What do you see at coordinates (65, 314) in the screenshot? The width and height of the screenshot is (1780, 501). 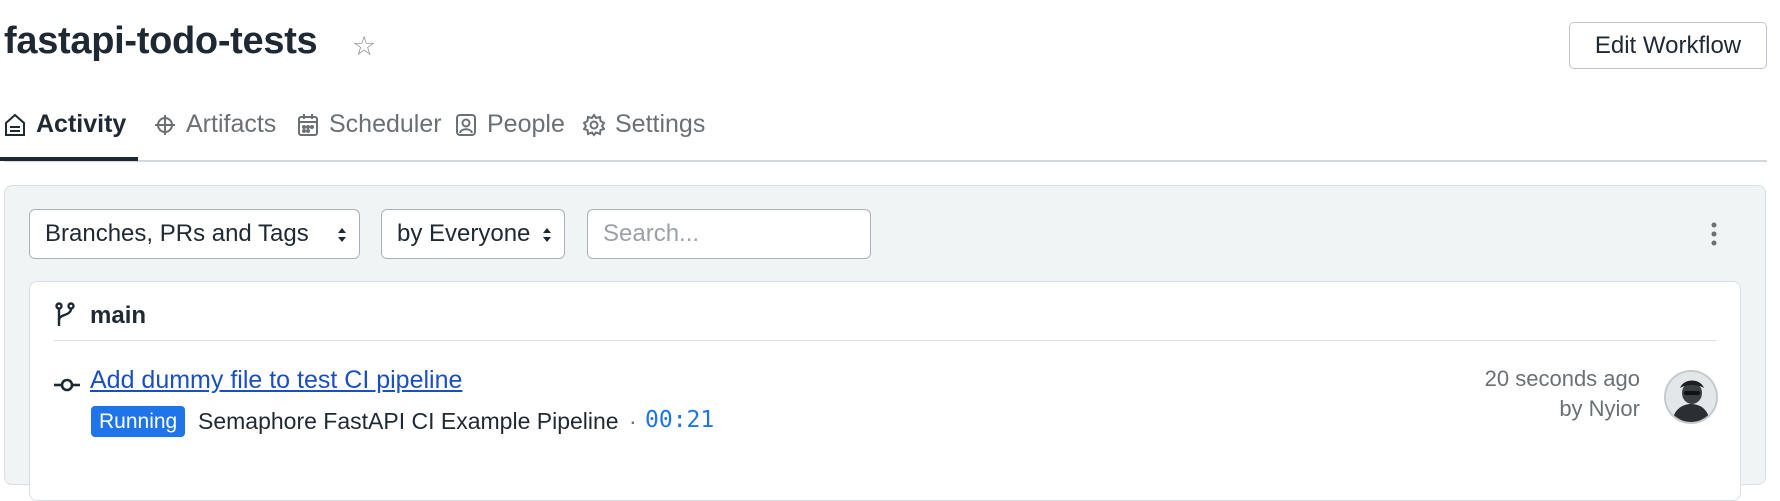 I see `branch-icon` at bounding box center [65, 314].